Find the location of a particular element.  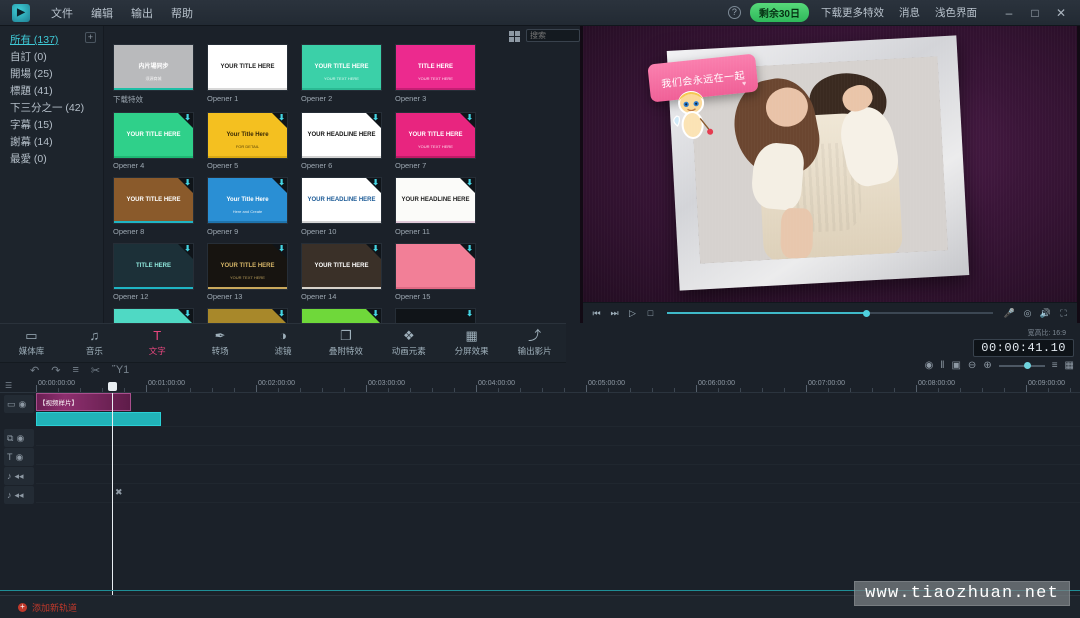

thumbnail-item: YOUR TITLE HERE⬇ is located at coordinates (341, 315).